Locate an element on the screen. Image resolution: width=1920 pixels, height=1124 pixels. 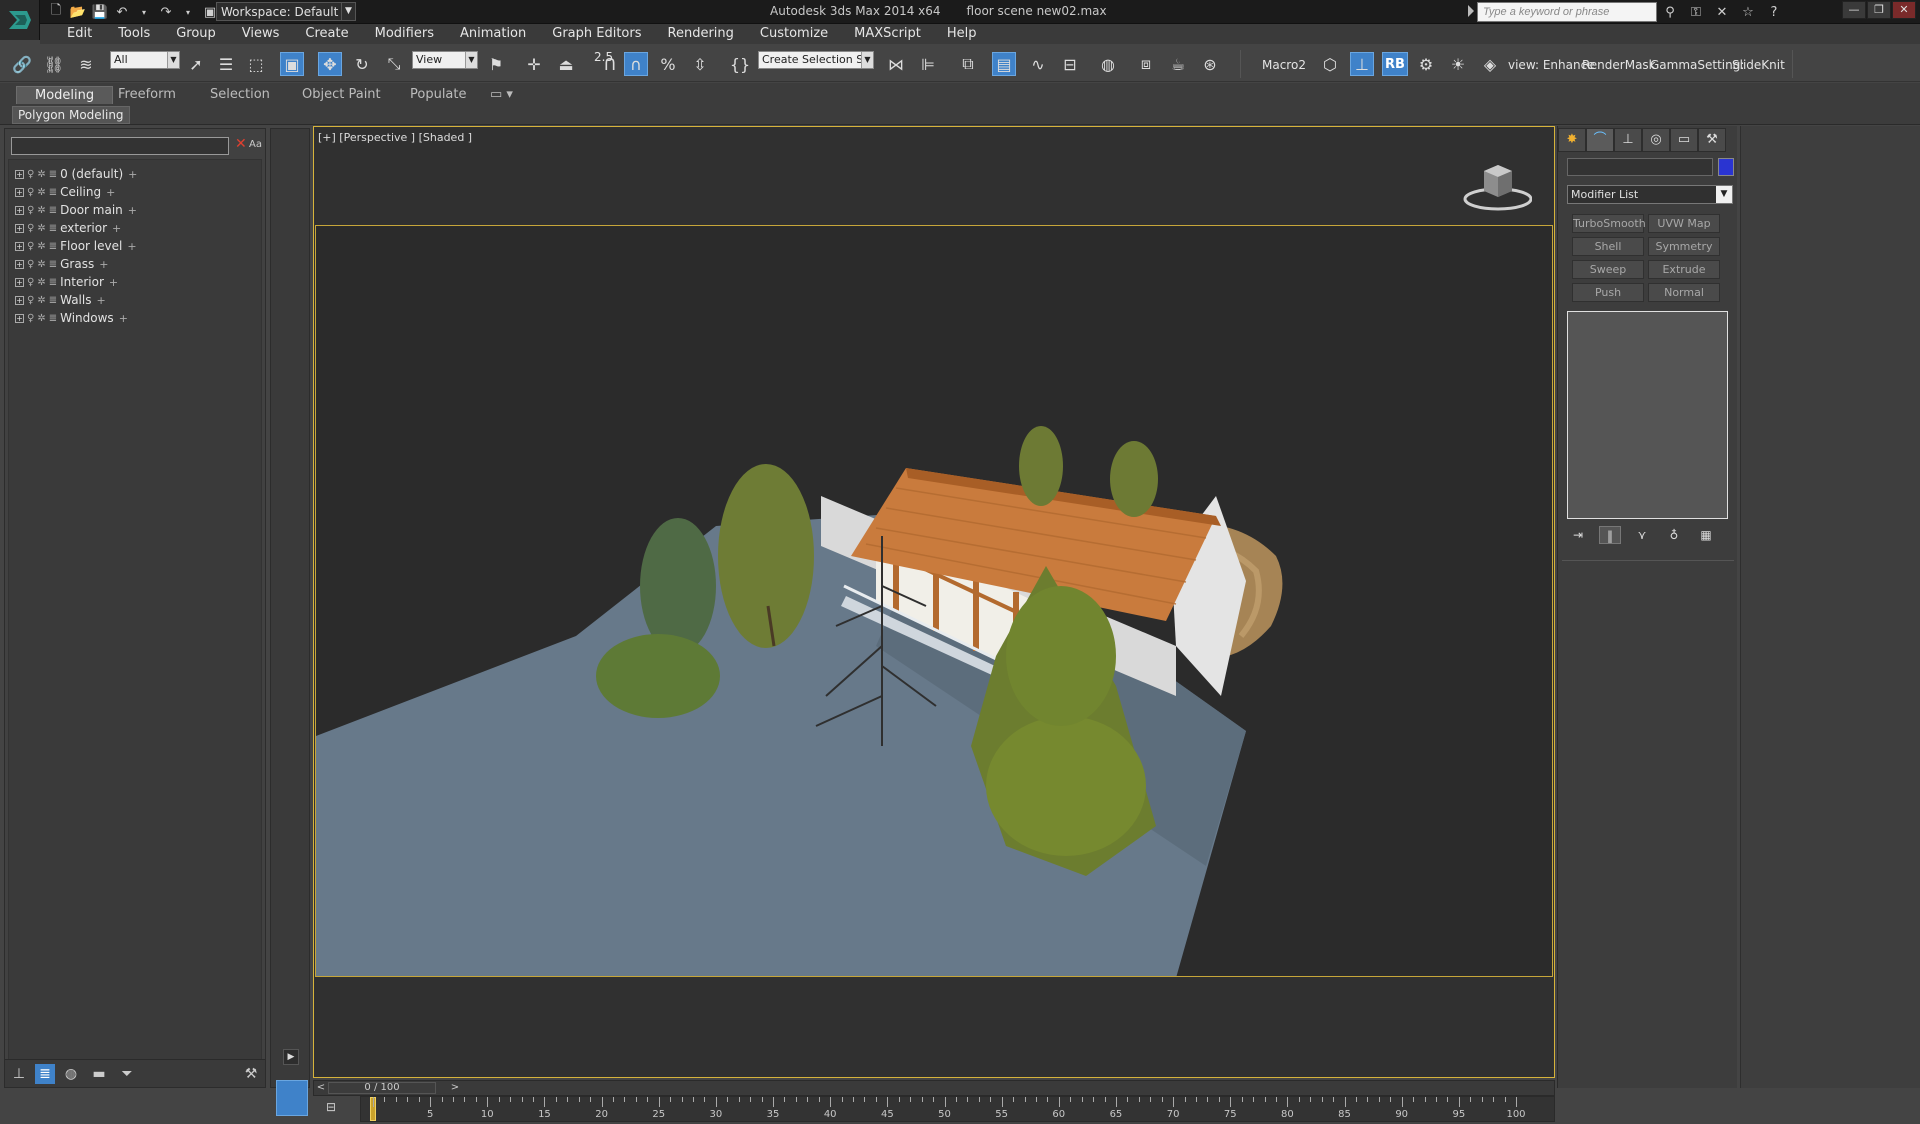
modify-tab-icon: ⌒ is located at coordinates (1600, 140).